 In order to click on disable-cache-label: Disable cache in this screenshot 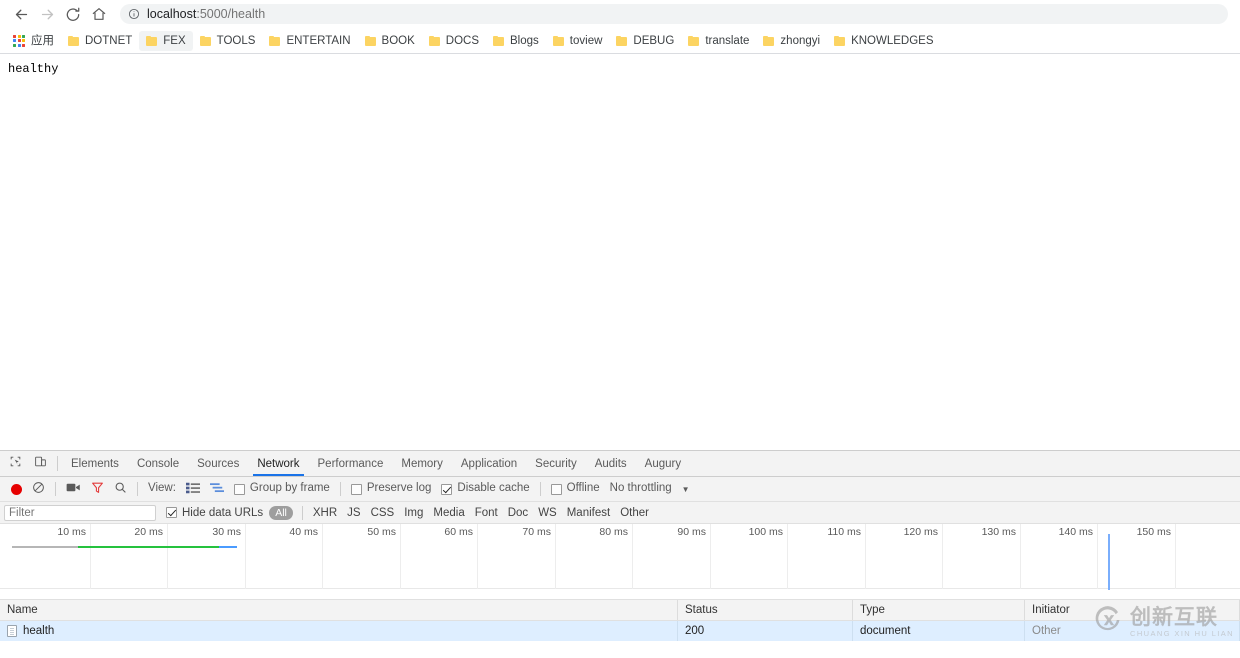, I will do `click(493, 488)`.